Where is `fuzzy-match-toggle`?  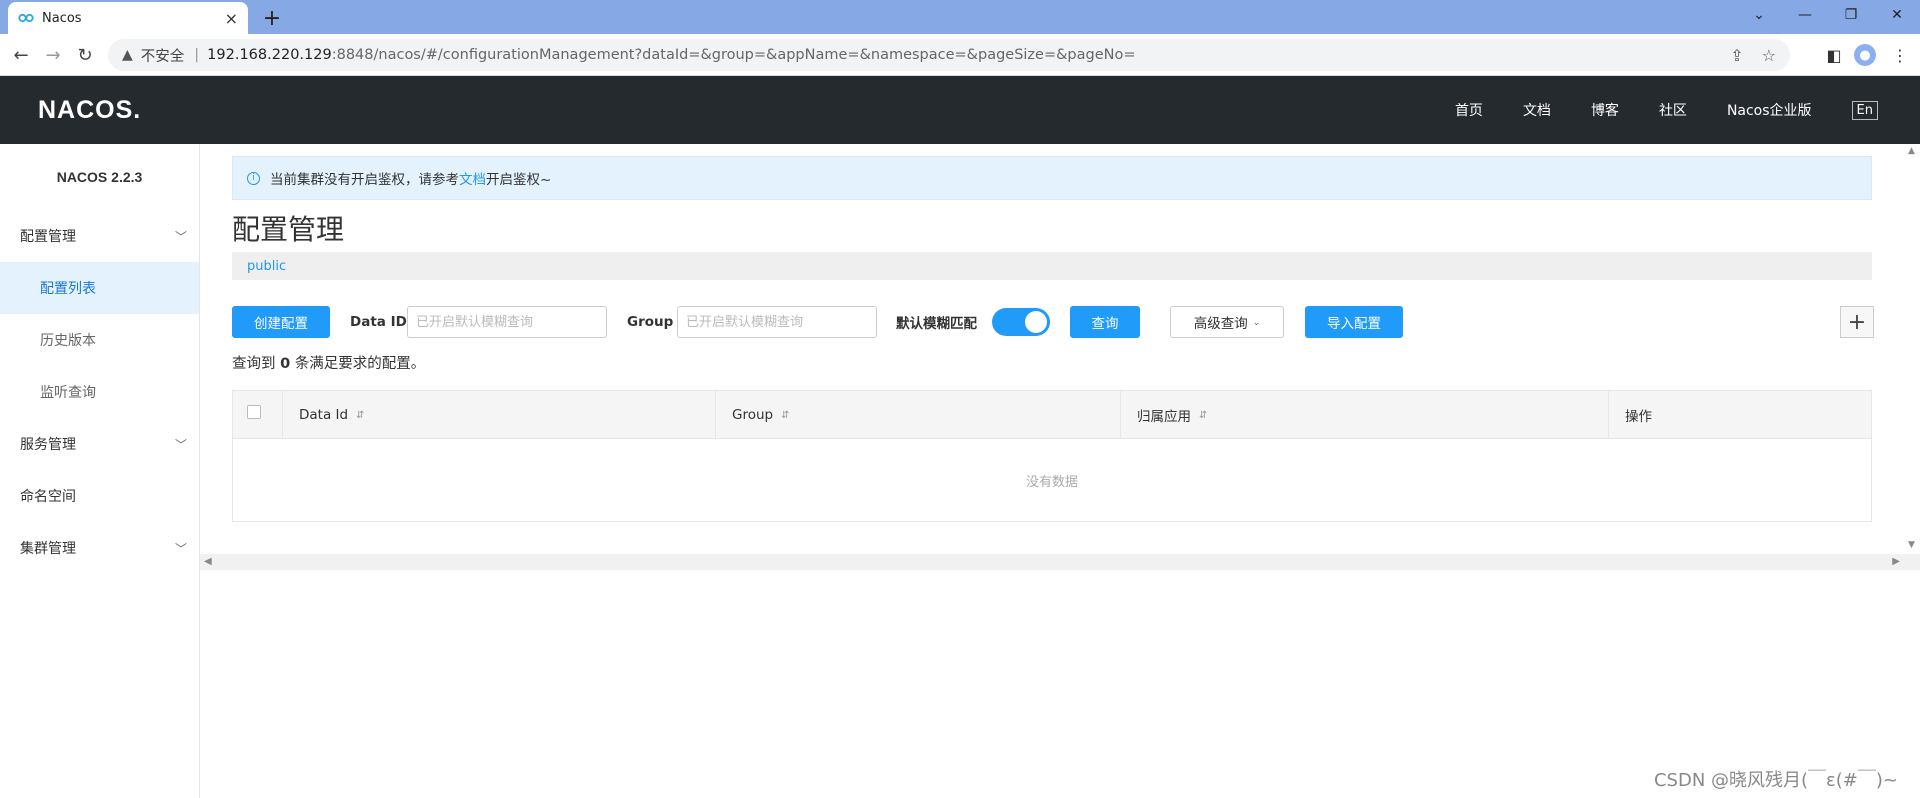 fuzzy-match-toggle is located at coordinates (1021, 322).